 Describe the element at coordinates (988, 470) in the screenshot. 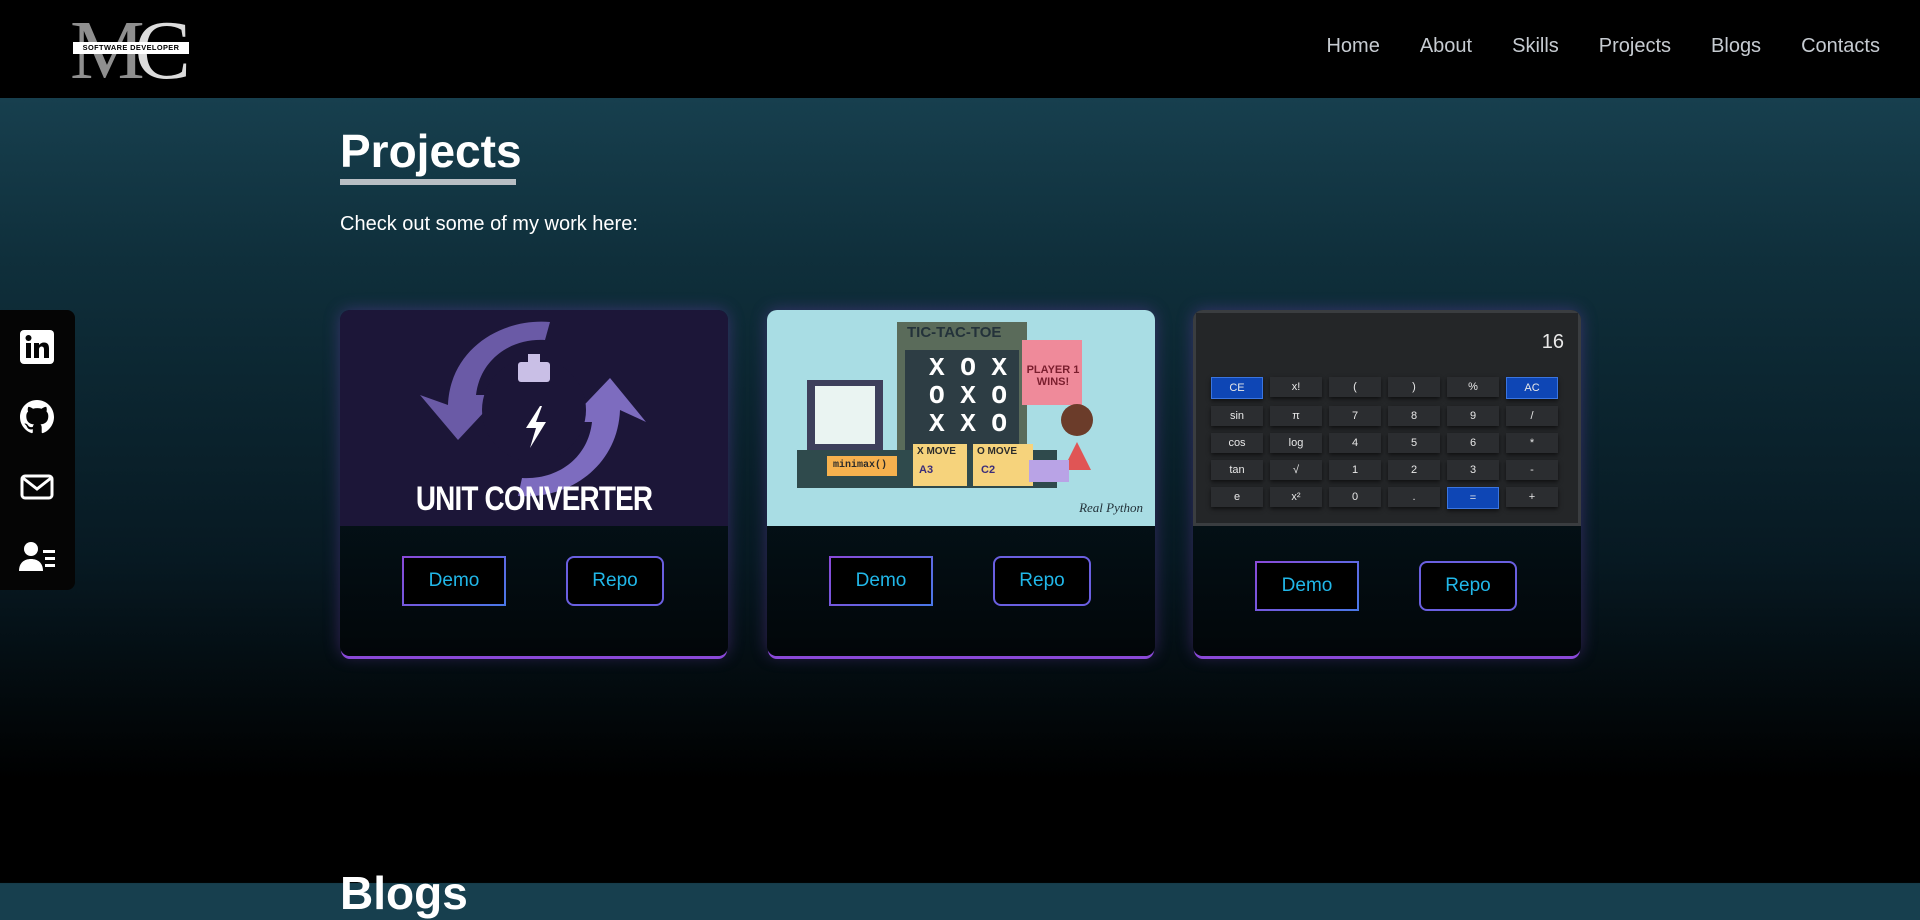

I see `o-cell-label: C2` at that location.